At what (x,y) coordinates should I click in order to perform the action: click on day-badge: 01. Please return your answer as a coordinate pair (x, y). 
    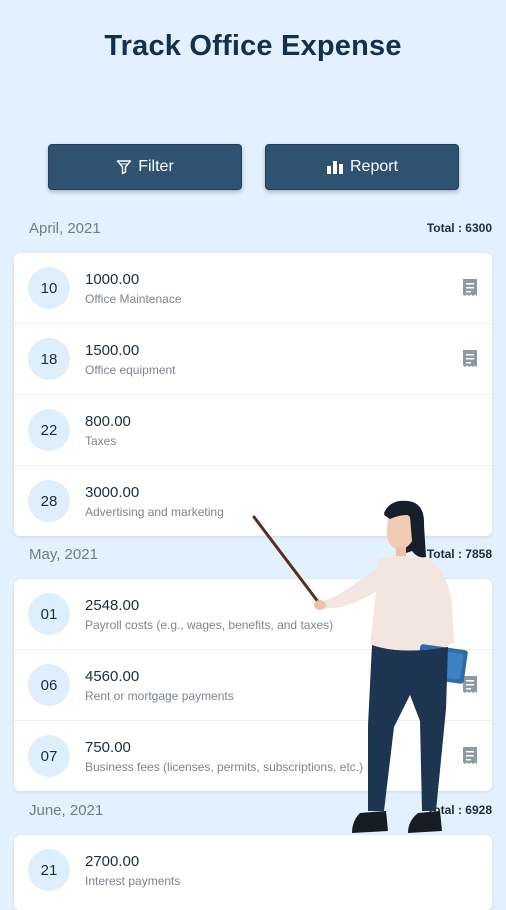
    Looking at the image, I should click on (49, 614).